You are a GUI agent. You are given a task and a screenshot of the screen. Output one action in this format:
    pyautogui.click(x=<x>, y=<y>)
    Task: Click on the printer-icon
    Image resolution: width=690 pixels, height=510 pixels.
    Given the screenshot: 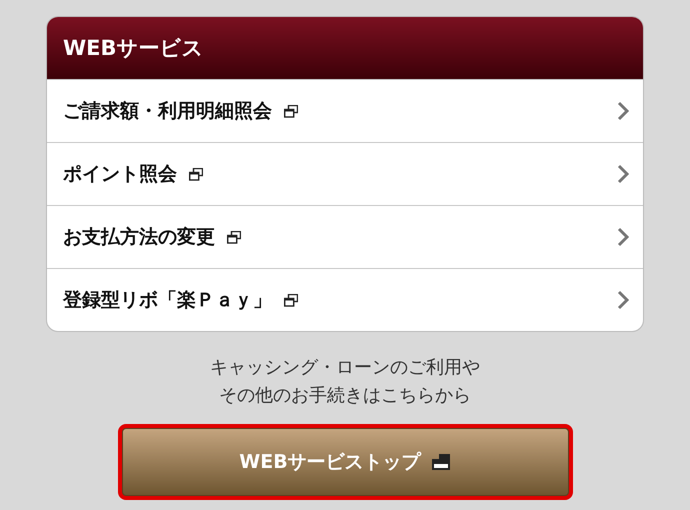 What is the action you would take?
    pyautogui.click(x=440, y=462)
    